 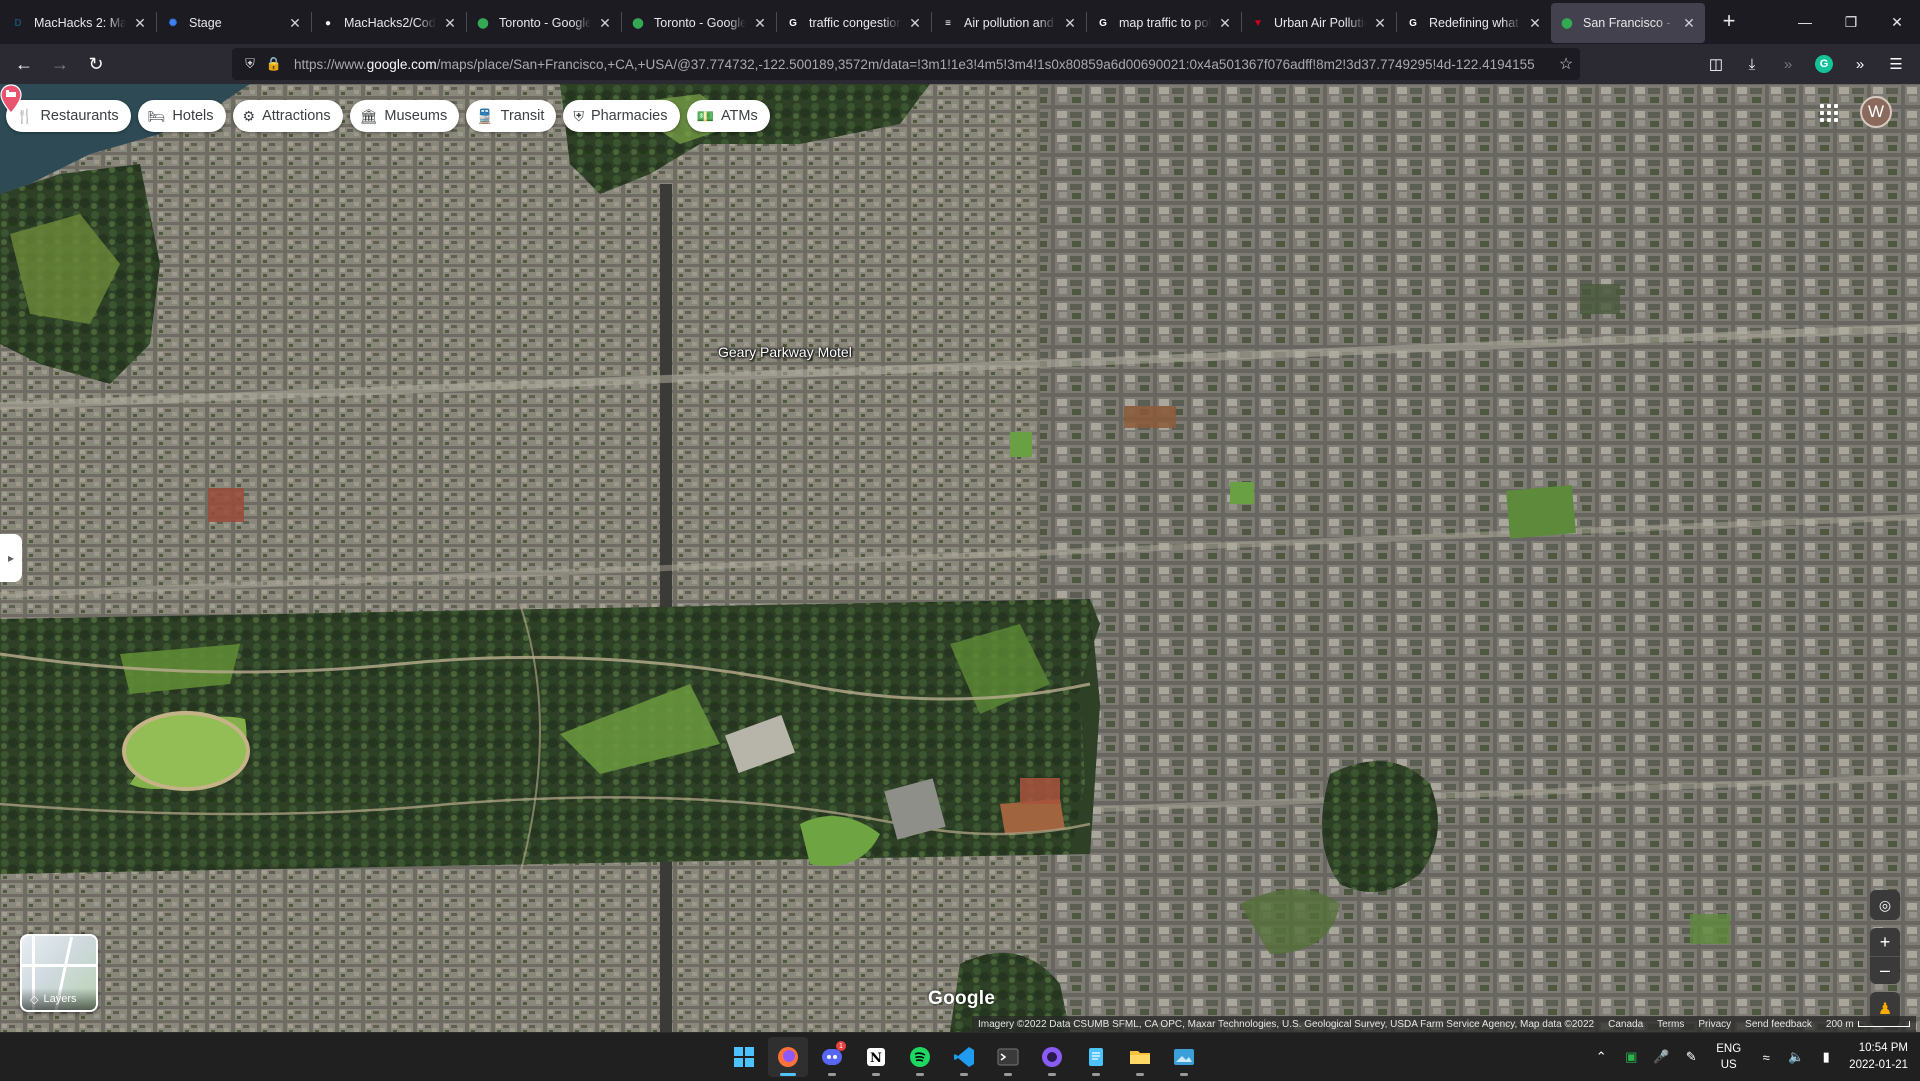 What do you see at coordinates (11, 558) in the screenshot?
I see `expand-side-panel-button: ▸` at bounding box center [11, 558].